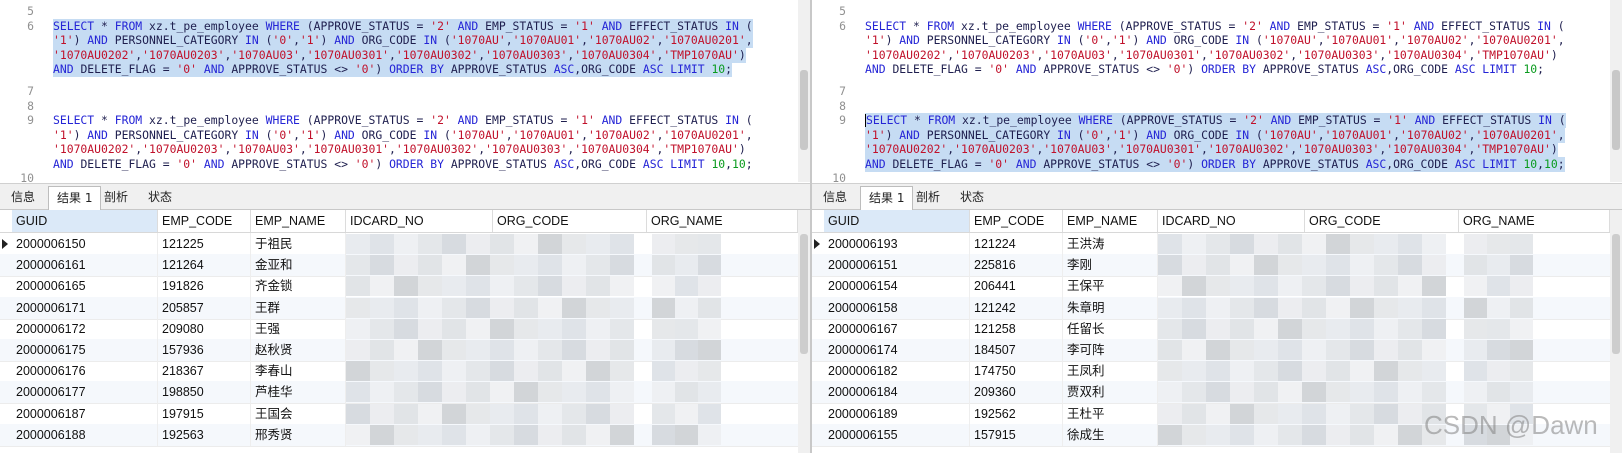  Describe the element at coordinates (1016, 371) in the screenshot. I see `cell-emp-code: 174750` at that location.